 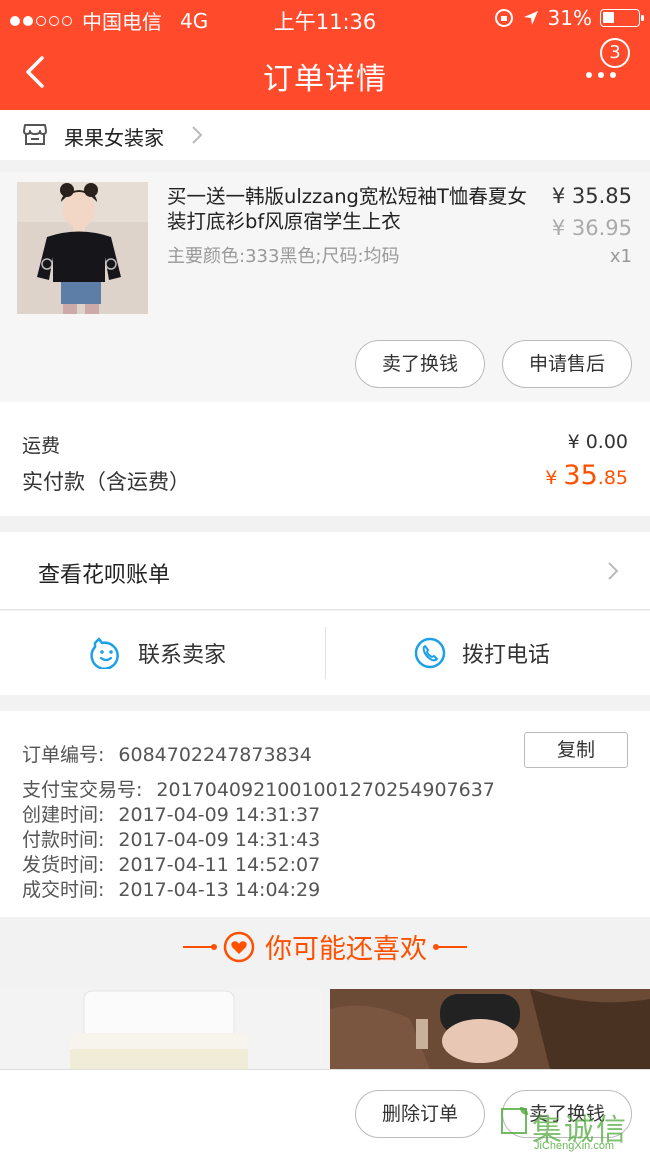 What do you see at coordinates (325, 135) in the screenshot?
I see `shop-row: 果果女装家` at bounding box center [325, 135].